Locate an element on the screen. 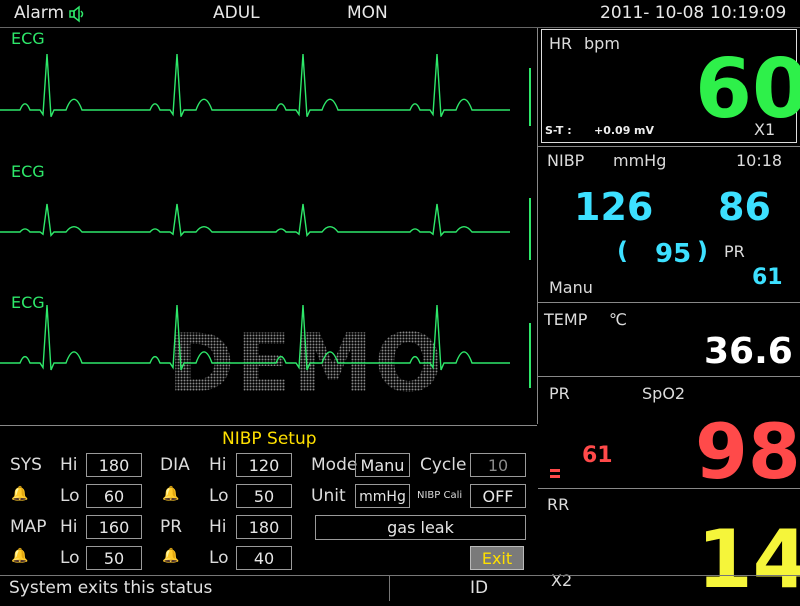 Image resolution: width=800 pixels, height=606 pixels. spo2-bar-base is located at coordinates (555, 476).